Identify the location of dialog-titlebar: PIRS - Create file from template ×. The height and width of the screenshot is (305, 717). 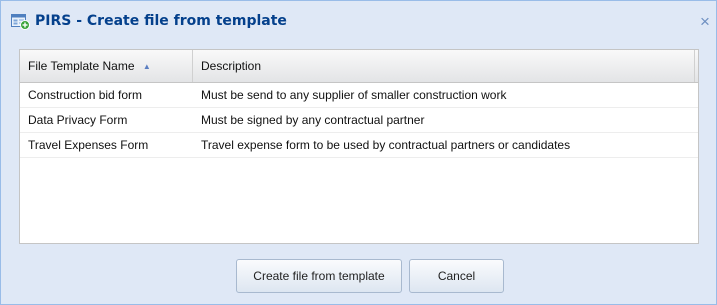
(358, 22).